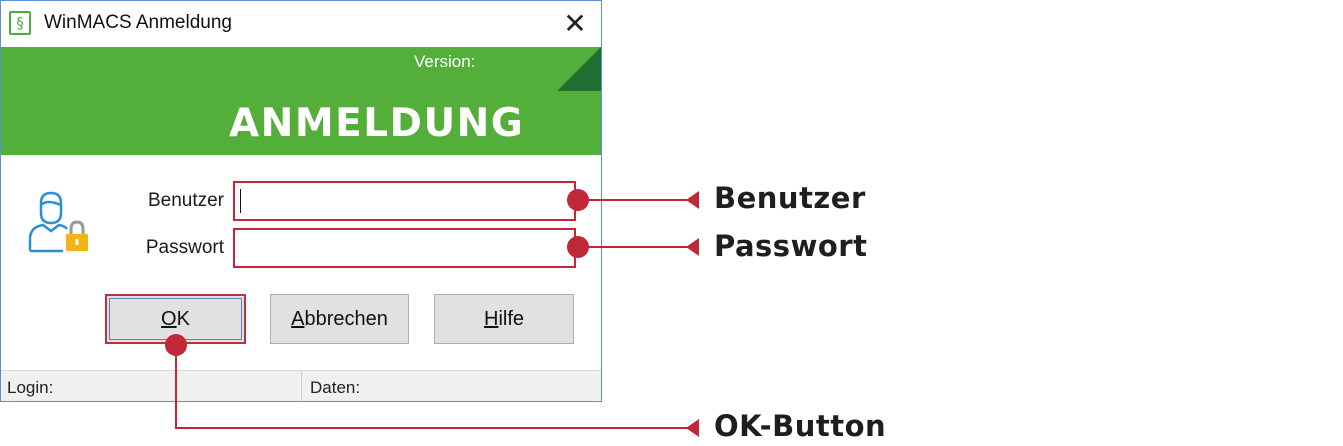  What do you see at coordinates (692, 428) in the screenshot?
I see `callout-arrow-ok` at bounding box center [692, 428].